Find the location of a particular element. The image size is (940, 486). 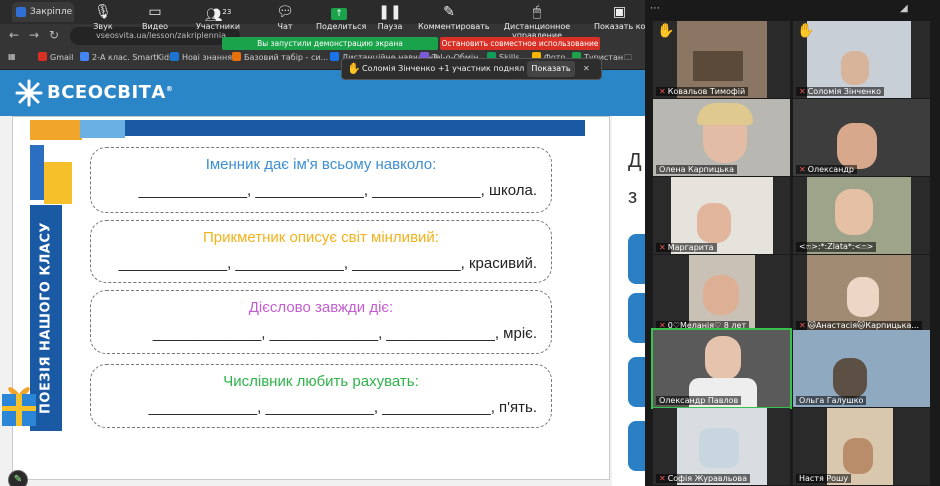

show-controls-button: ▣ Показать кон is located at coordinates (619, 20).